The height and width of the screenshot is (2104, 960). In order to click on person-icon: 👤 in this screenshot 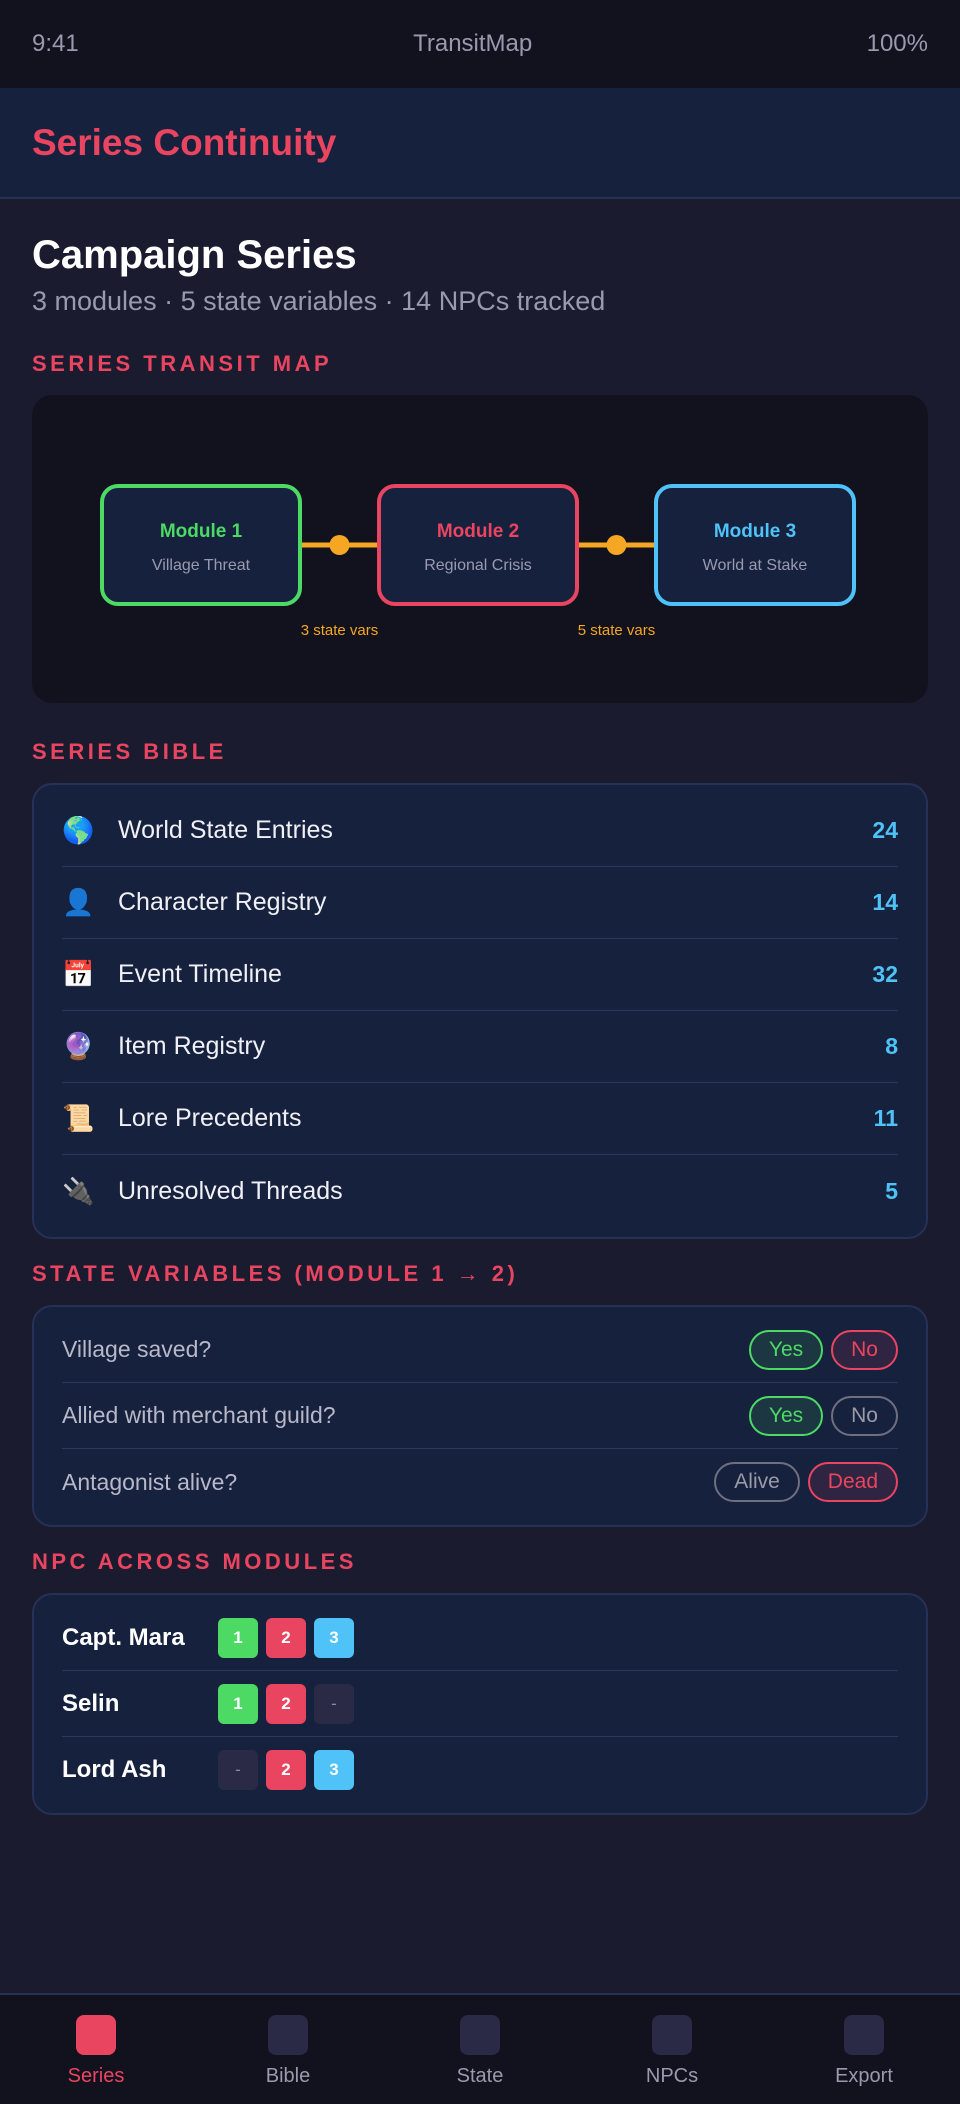, I will do `click(78, 902)`.